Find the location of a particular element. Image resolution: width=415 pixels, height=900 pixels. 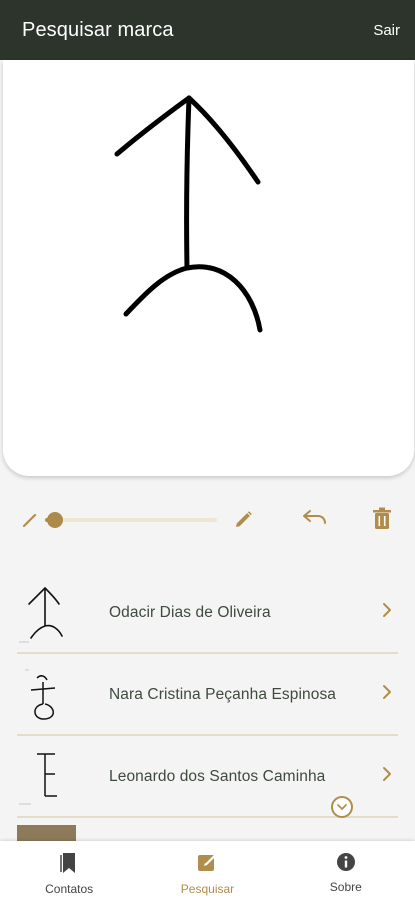

slider-track is located at coordinates (131, 520).